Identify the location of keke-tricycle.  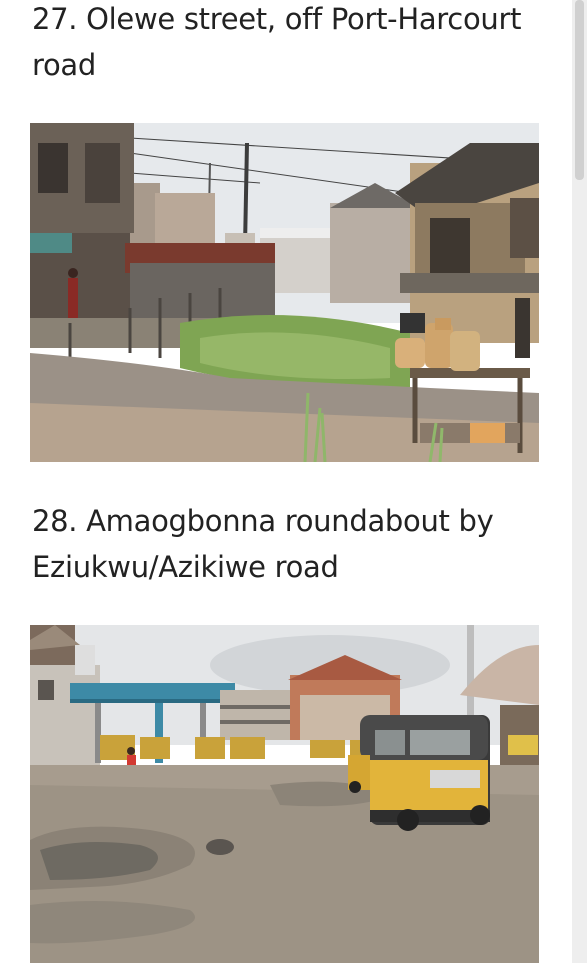
(425, 773).